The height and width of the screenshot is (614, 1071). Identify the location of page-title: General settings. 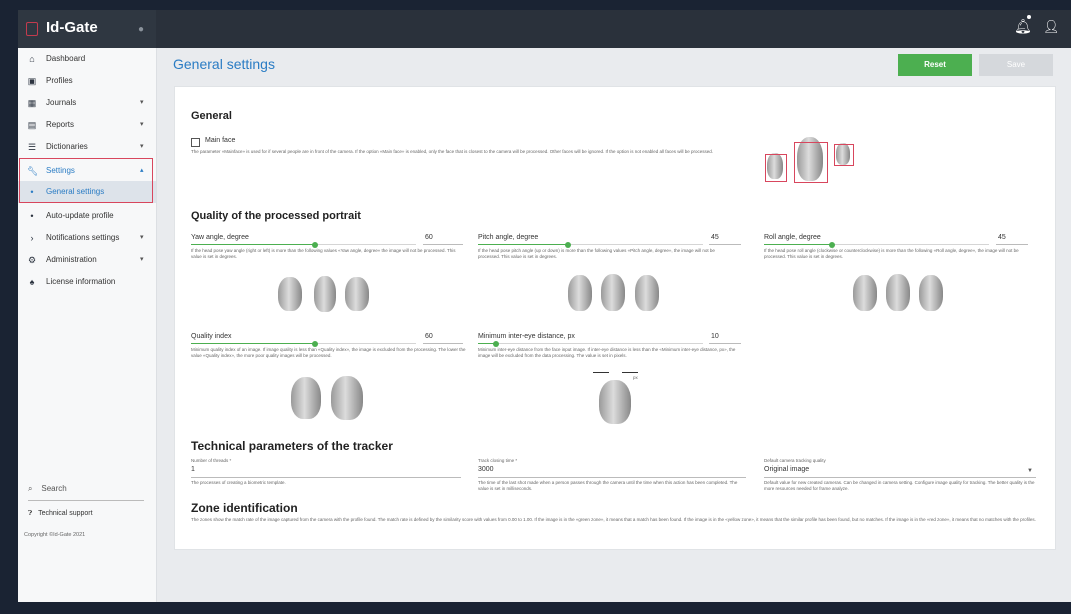
(224, 64).